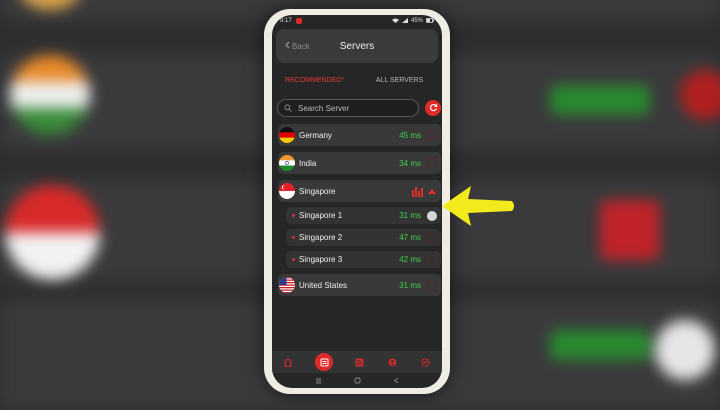 The image size is (720, 410). What do you see at coordinates (324, 362) in the screenshot?
I see `server-list-icon` at bounding box center [324, 362].